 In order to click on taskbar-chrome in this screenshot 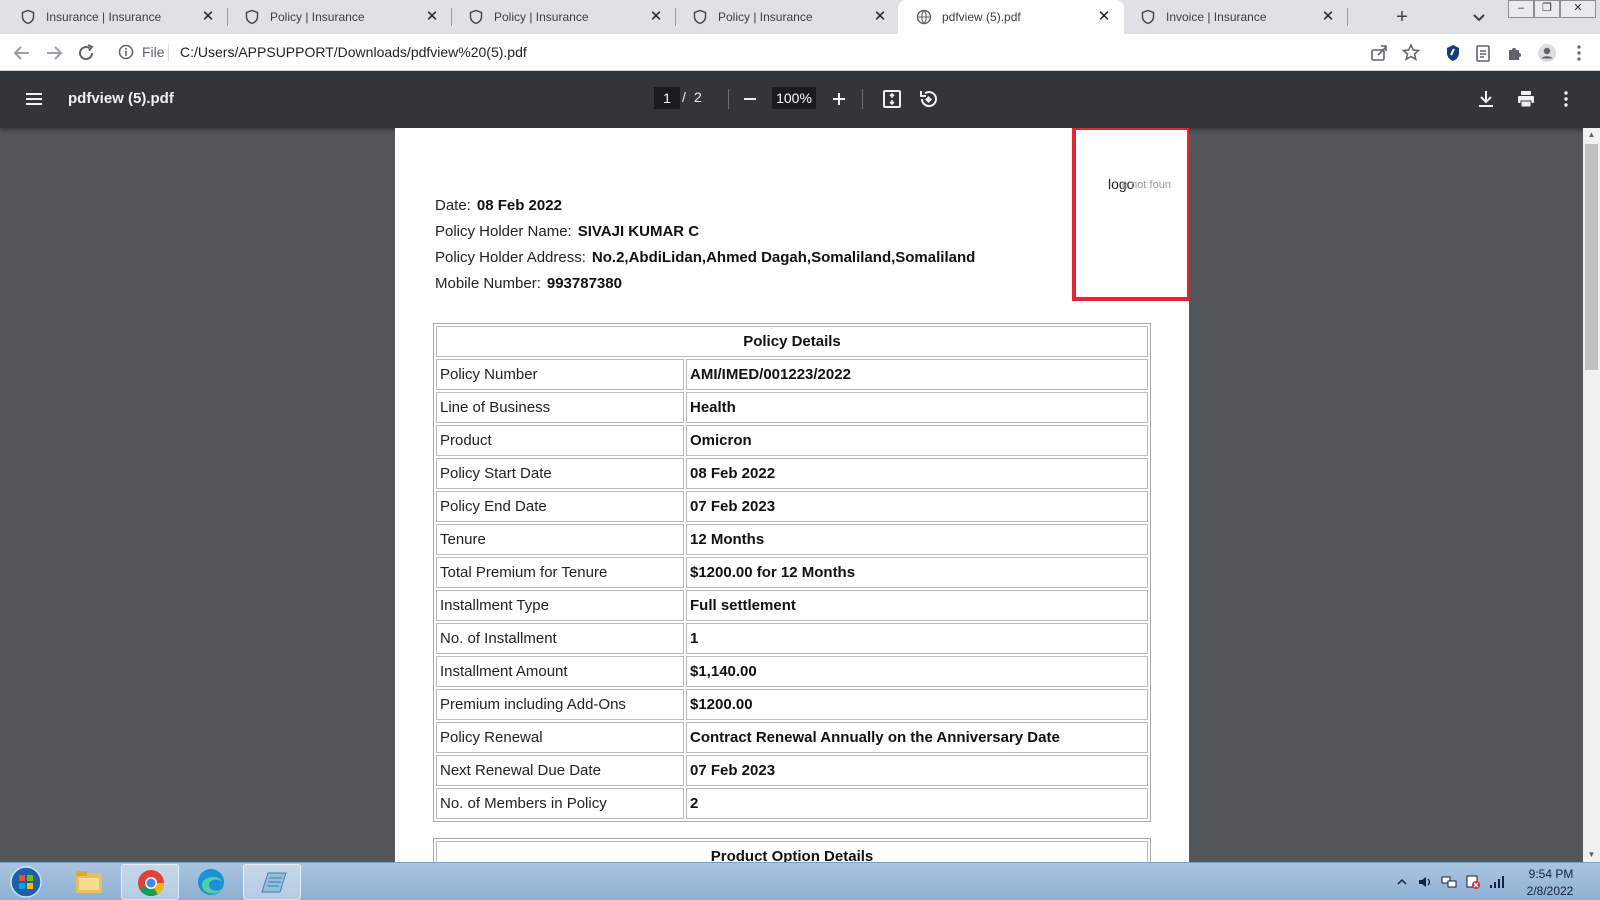, I will do `click(150, 882)`.